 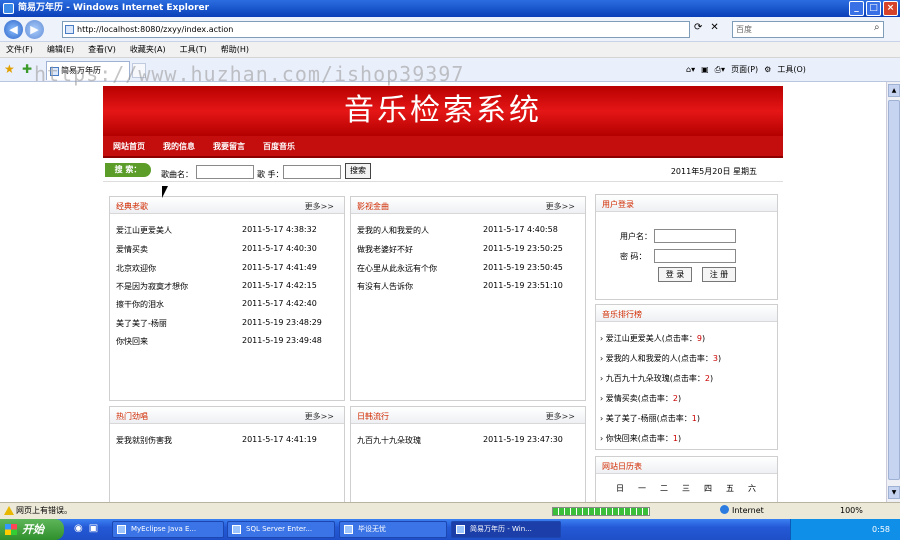 What do you see at coordinates (443, 147) in the screenshot?
I see `site-nav: 网站首页 我的信息 我要留言 百度音乐` at bounding box center [443, 147].